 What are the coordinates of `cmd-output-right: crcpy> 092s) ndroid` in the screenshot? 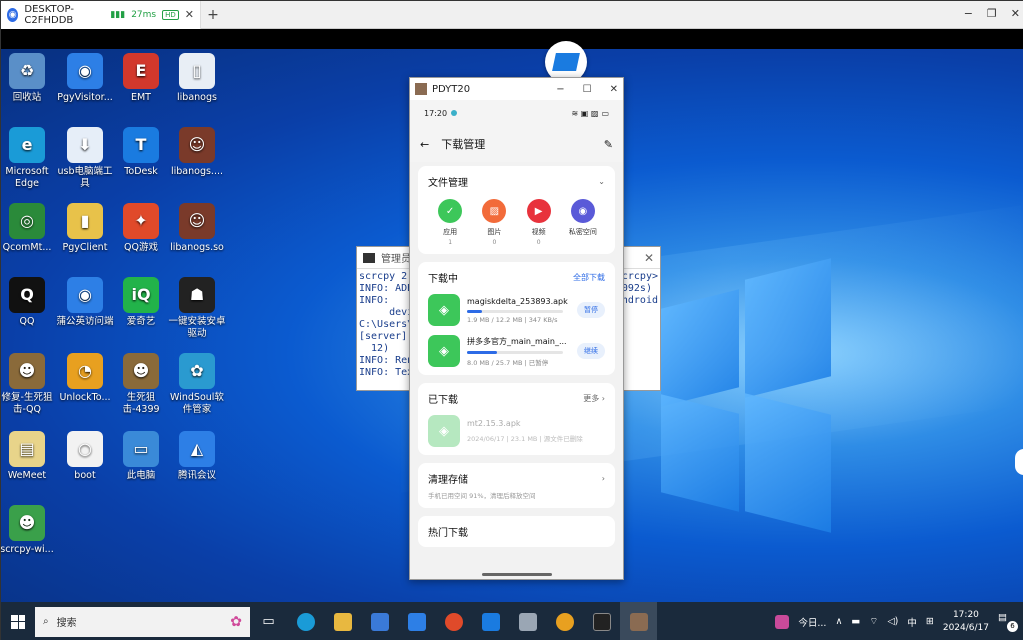 It's located at (640, 325).